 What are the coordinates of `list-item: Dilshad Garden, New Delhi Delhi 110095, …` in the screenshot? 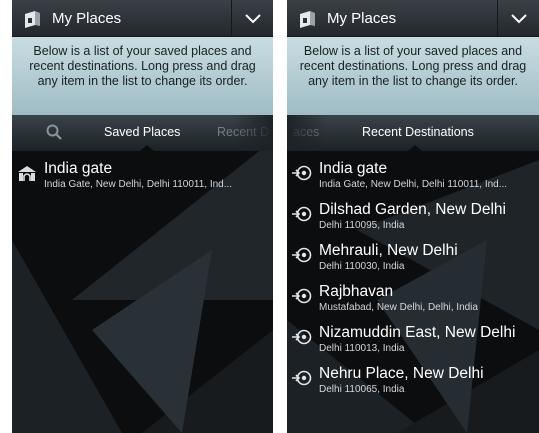 It's located at (413, 212).